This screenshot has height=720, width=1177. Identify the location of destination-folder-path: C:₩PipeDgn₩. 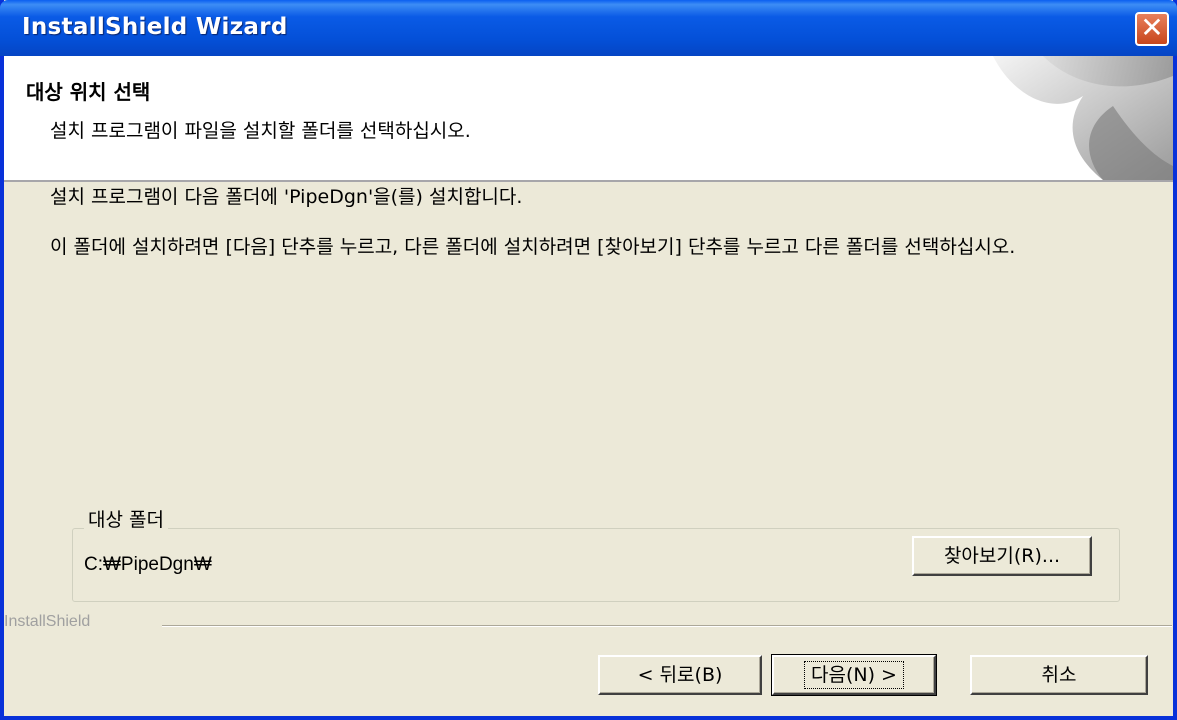
(148, 564).